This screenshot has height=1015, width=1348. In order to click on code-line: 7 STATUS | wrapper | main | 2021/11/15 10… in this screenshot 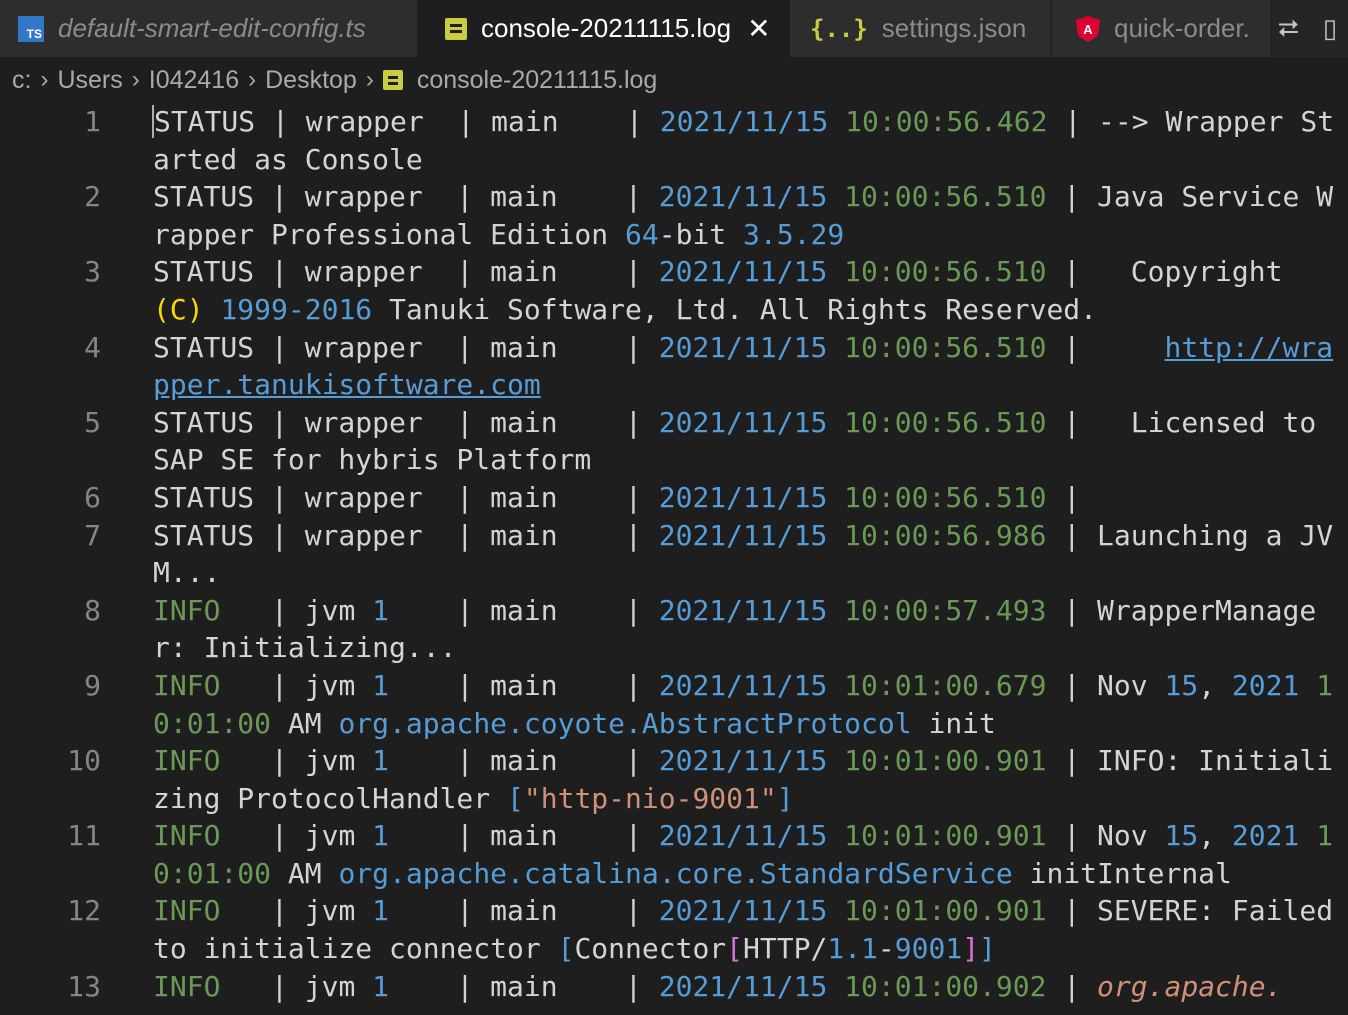, I will do `click(674, 554)`.